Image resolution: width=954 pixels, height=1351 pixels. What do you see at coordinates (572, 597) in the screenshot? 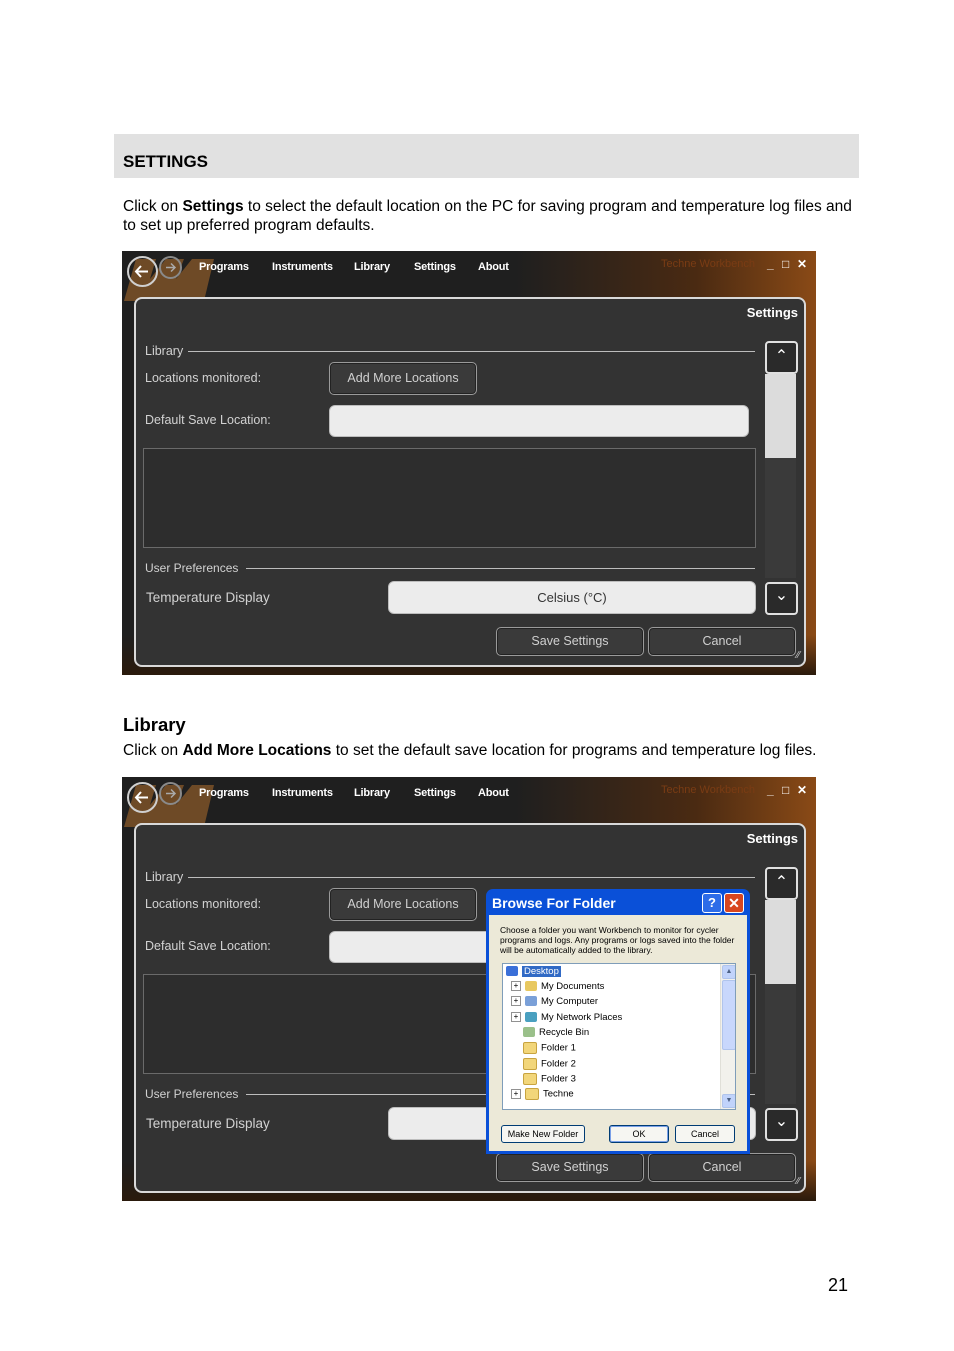
I see `temperature-display-select: Celsius (°C)` at bounding box center [572, 597].